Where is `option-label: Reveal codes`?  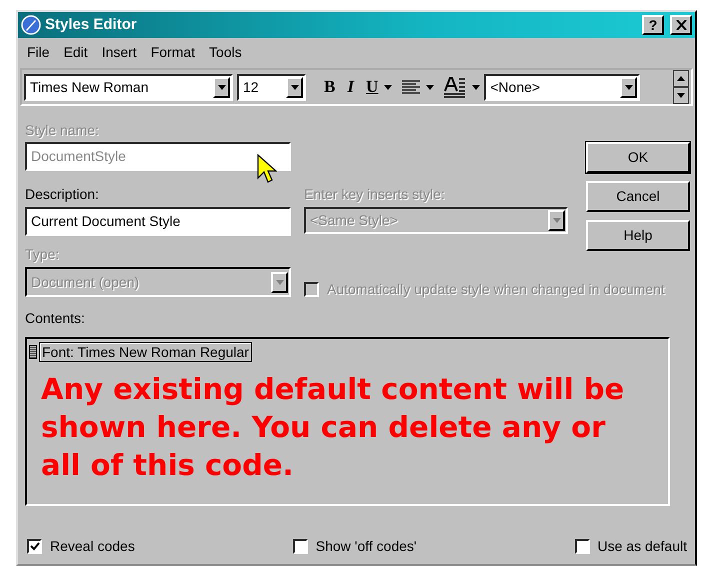
option-label: Reveal codes is located at coordinates (92, 546).